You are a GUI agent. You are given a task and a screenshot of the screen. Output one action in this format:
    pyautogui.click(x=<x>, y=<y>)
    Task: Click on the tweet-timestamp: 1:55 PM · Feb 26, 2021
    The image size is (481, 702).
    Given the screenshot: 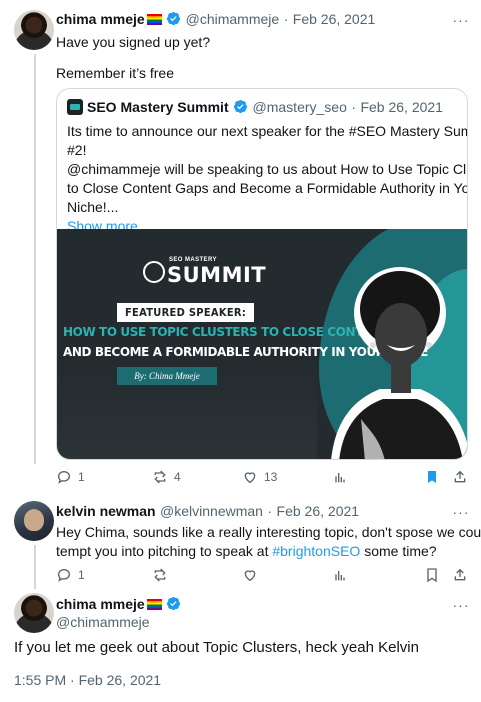 What is the action you would take?
    pyautogui.click(x=87, y=680)
    